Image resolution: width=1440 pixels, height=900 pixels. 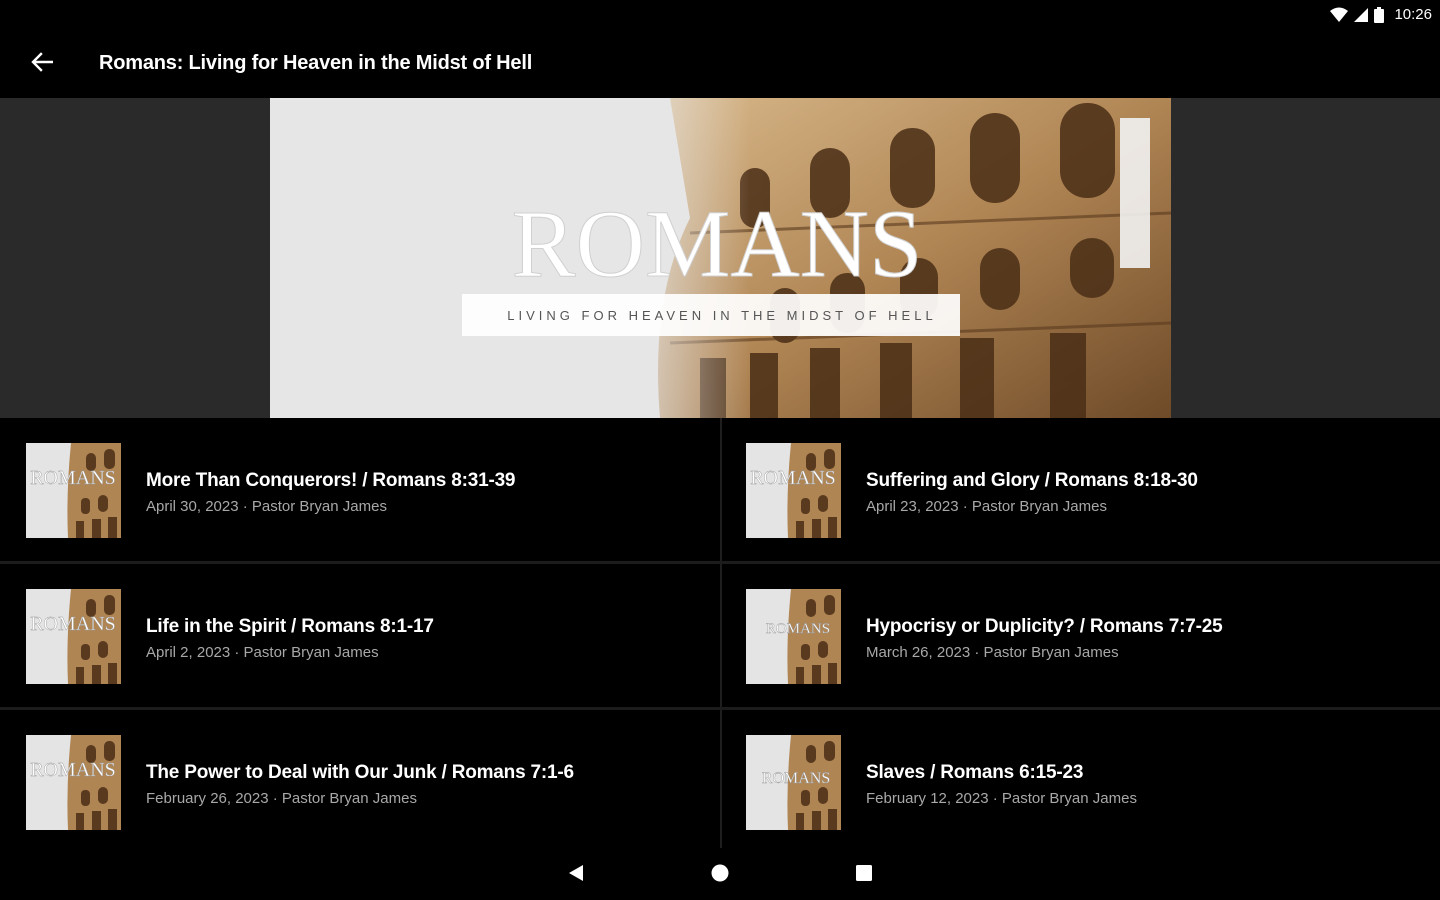 What do you see at coordinates (717, 243) in the screenshot?
I see `banner-title: ROMANS` at bounding box center [717, 243].